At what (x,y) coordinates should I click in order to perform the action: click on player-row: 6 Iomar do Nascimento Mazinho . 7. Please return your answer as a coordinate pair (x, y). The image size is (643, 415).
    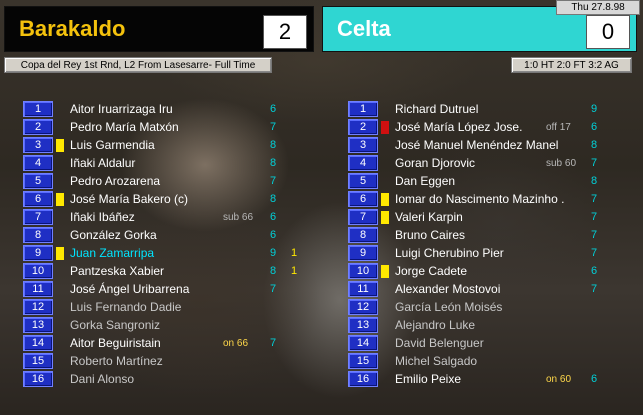
    Looking at the image, I should click on (493, 199).